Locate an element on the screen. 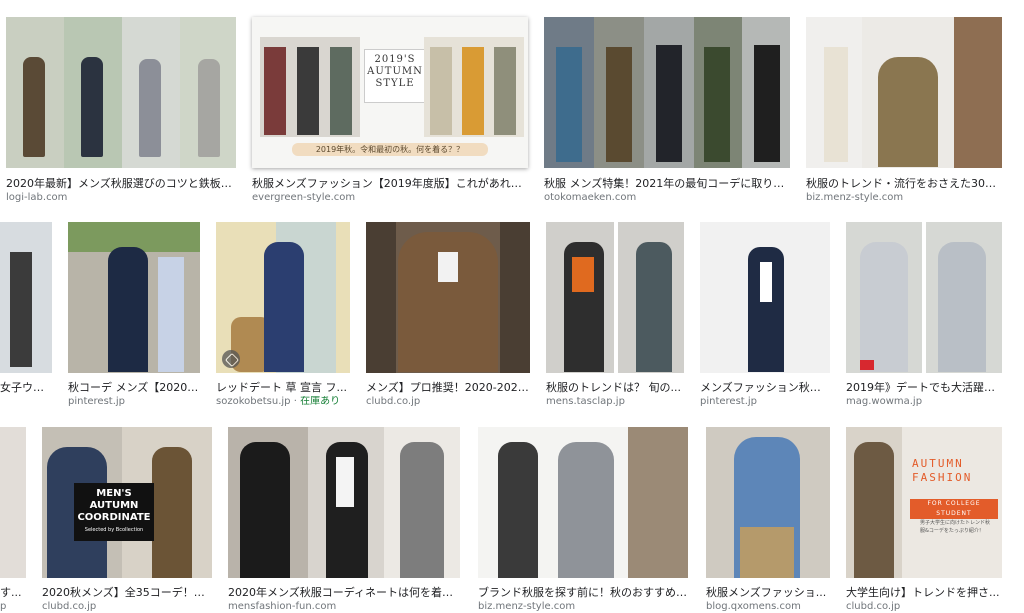  image-result: 秋服のトレンドは？ 旬の... mens.tasclap.jp is located at coordinates (615, 317).